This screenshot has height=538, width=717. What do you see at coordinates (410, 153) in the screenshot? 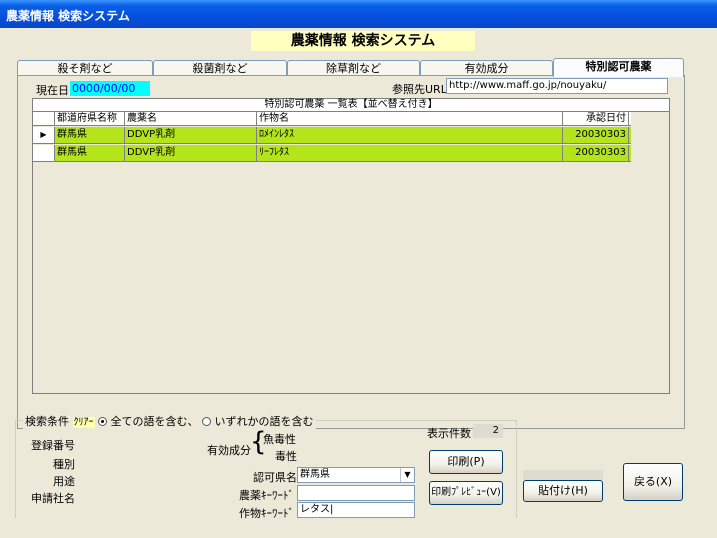
I see `cell-crop: ﾘｰﾌﾚﾀｽ` at bounding box center [410, 153].